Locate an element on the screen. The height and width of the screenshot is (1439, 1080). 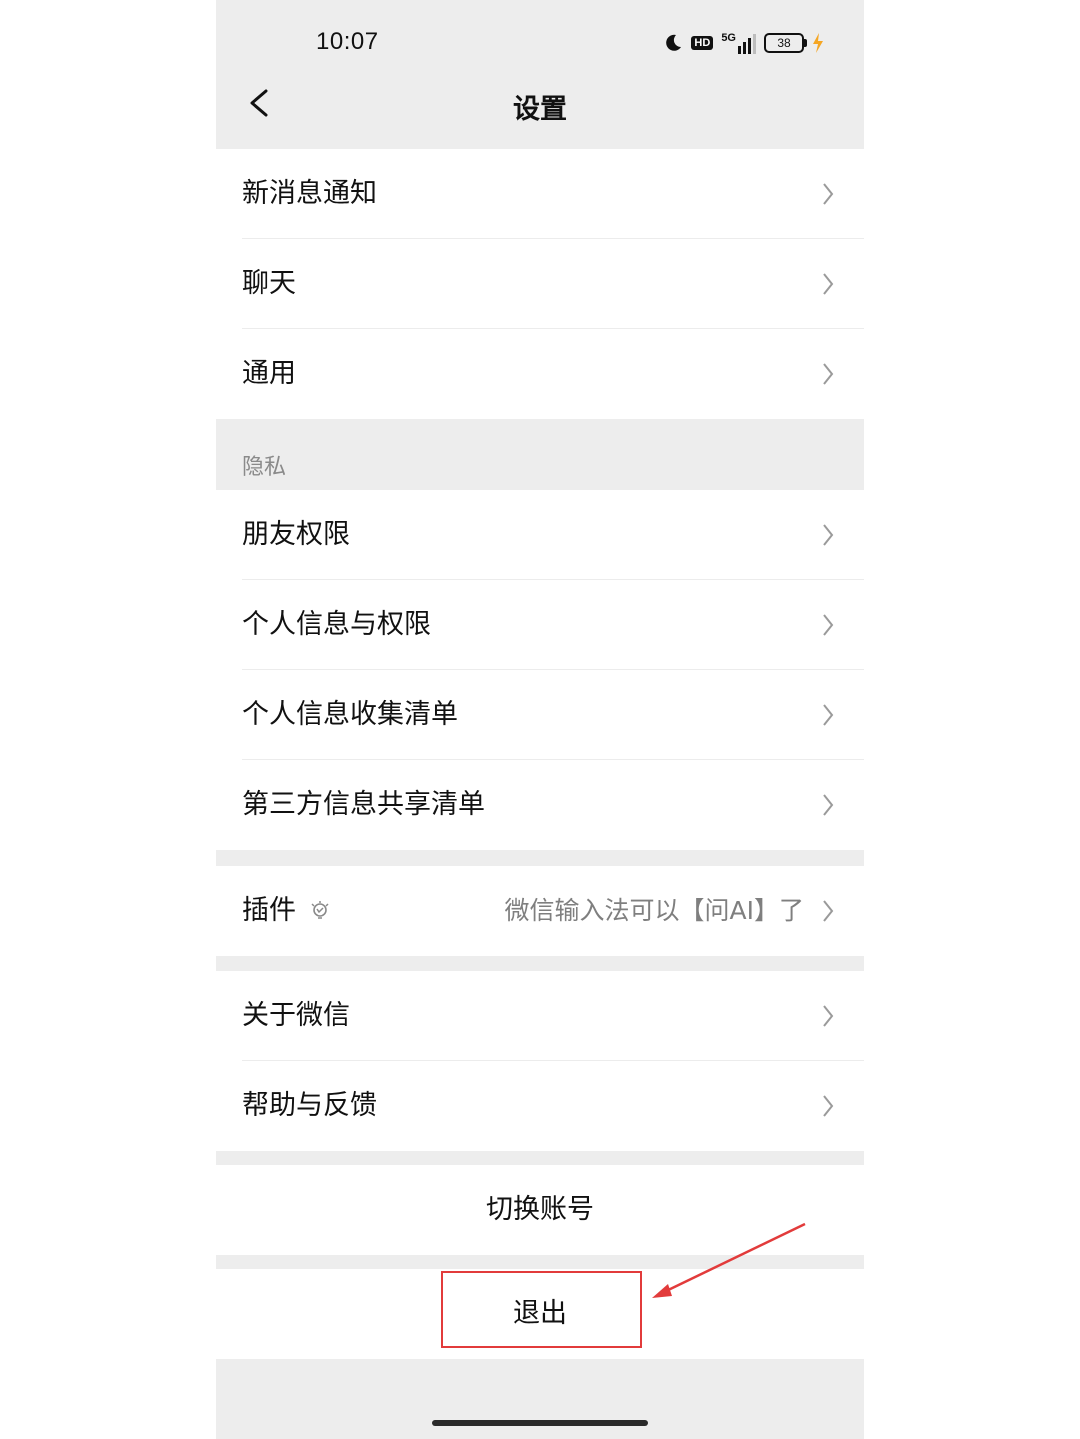
row-label: 第三方信息共享清单 is located at coordinates (363, 804).